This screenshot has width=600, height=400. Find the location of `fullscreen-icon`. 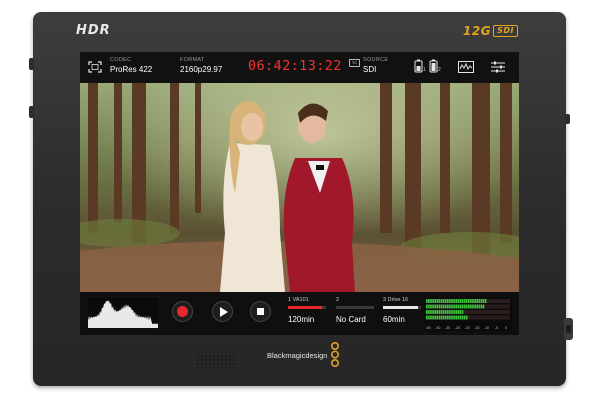

fullscreen-icon is located at coordinates (95, 67).